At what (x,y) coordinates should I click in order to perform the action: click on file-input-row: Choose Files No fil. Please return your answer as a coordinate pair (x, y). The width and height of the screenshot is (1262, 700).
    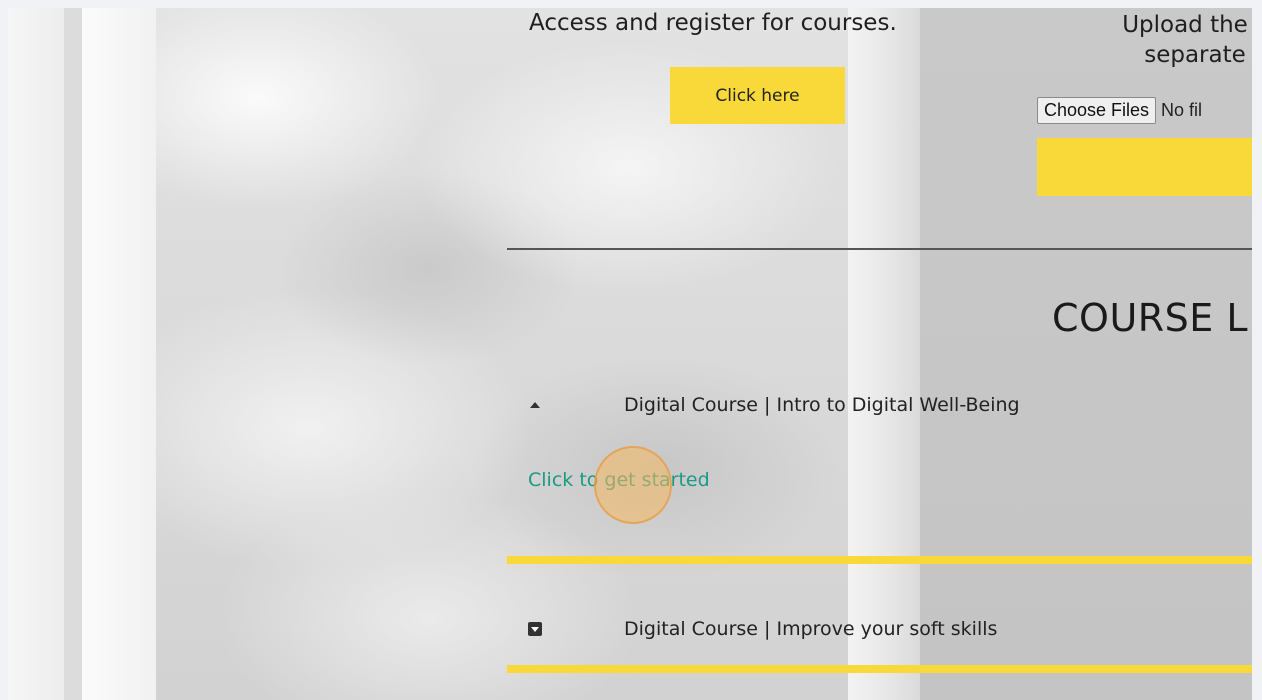
    Looking at the image, I should click on (1119, 110).